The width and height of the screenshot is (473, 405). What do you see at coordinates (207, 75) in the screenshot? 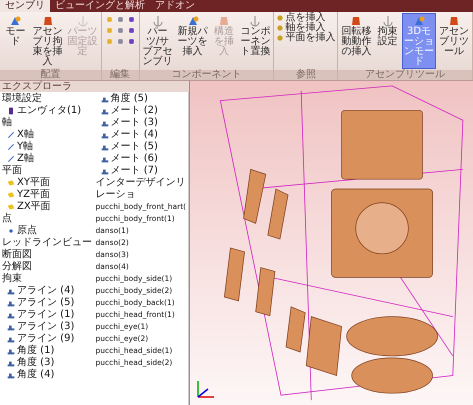
I see `panel-label: コンポーネント` at bounding box center [207, 75].